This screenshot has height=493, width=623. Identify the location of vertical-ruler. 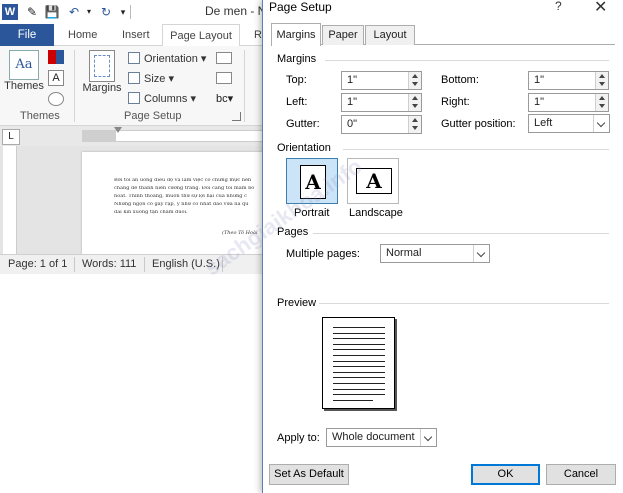
(10, 200).